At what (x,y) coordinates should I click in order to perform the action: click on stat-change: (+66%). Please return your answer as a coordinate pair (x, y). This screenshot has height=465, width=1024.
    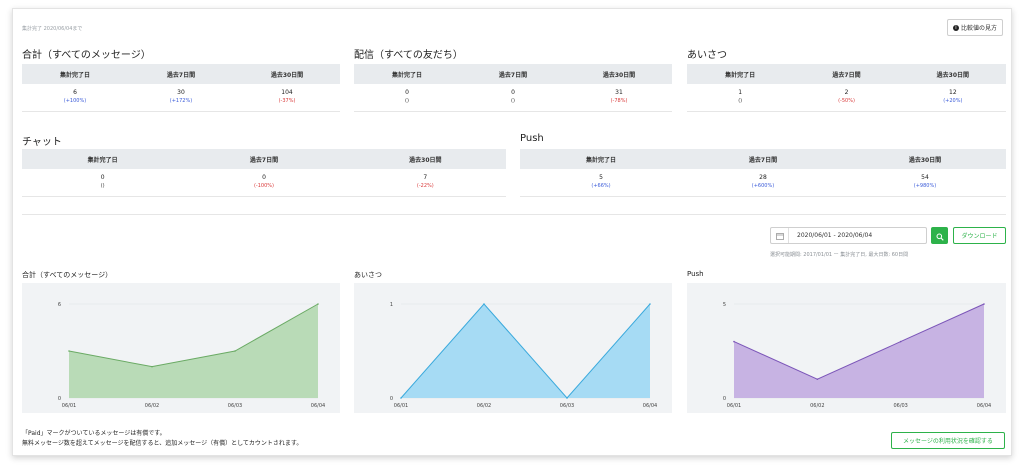
    Looking at the image, I should click on (601, 186).